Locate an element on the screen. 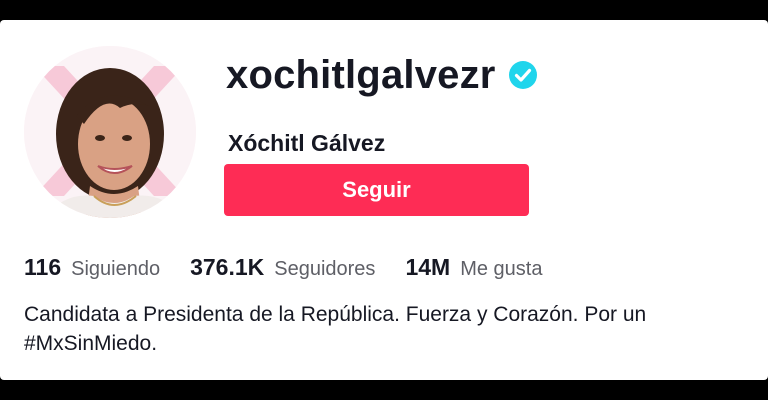 The image size is (768, 400). followers-stat: 376.1K Seguidores is located at coordinates (282, 267).